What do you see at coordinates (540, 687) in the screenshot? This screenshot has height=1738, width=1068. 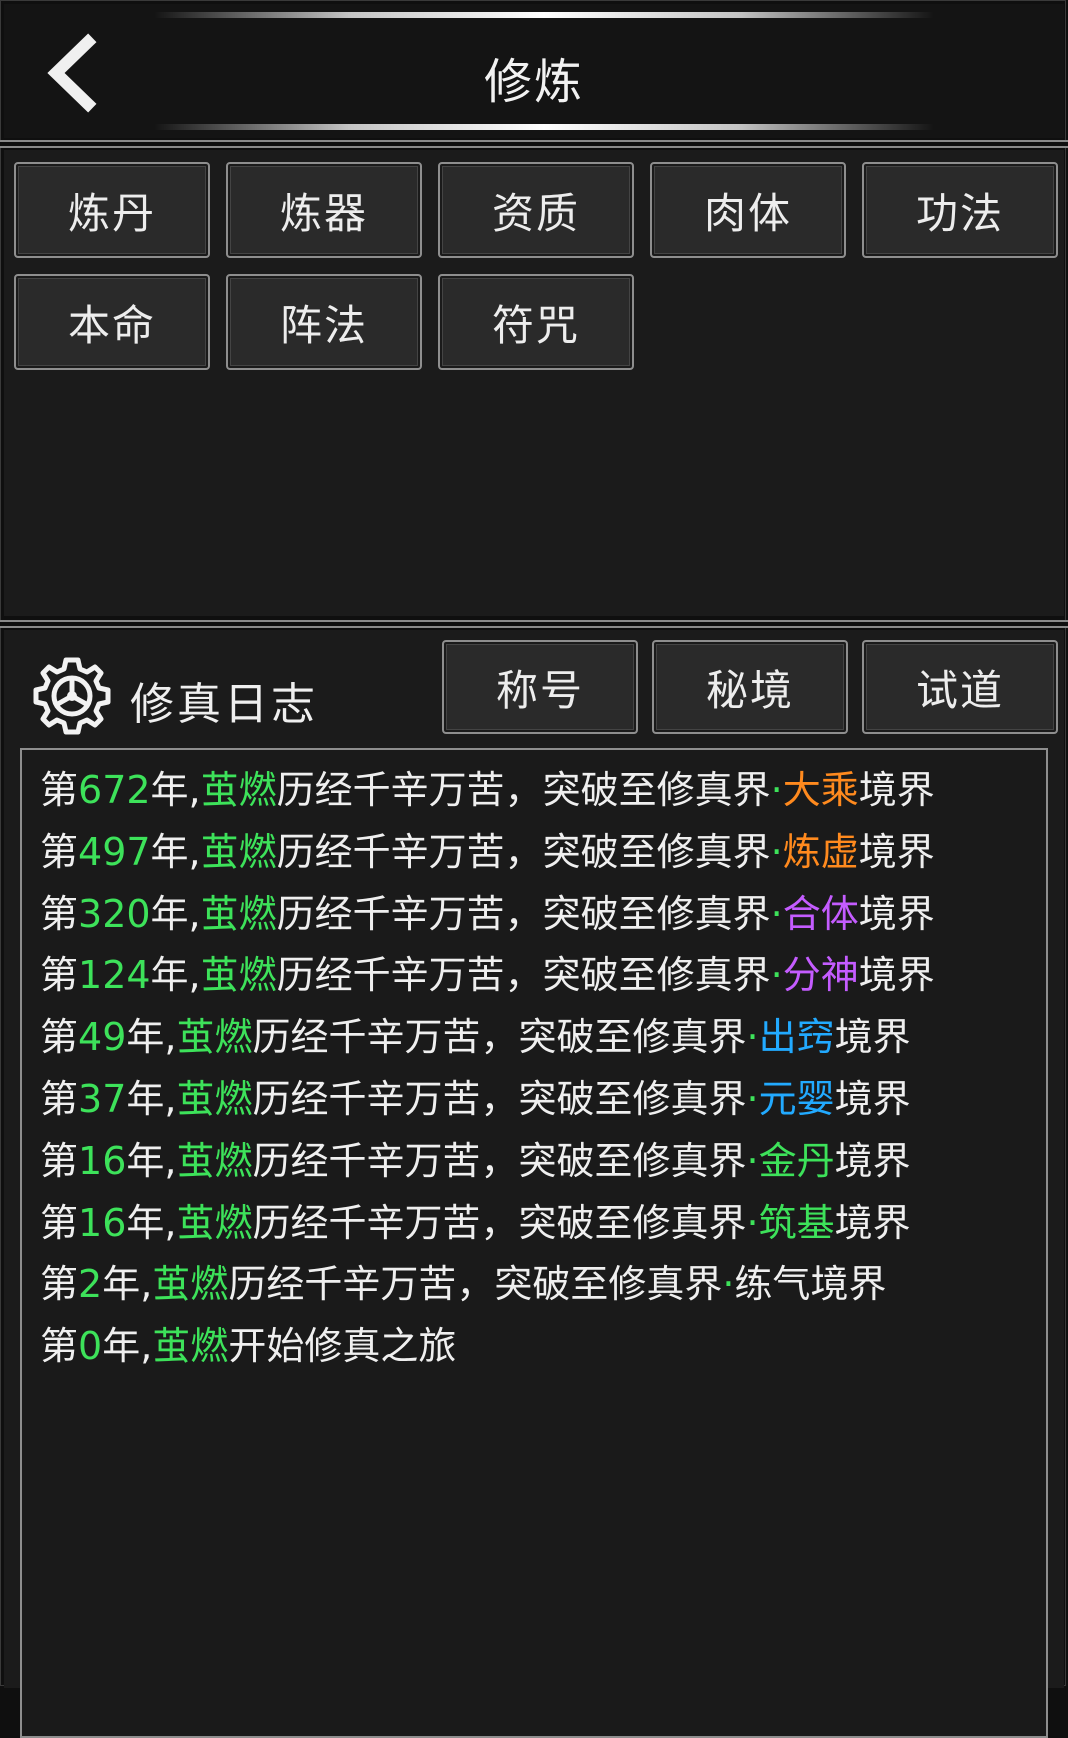 I see `title-button: 称号` at bounding box center [540, 687].